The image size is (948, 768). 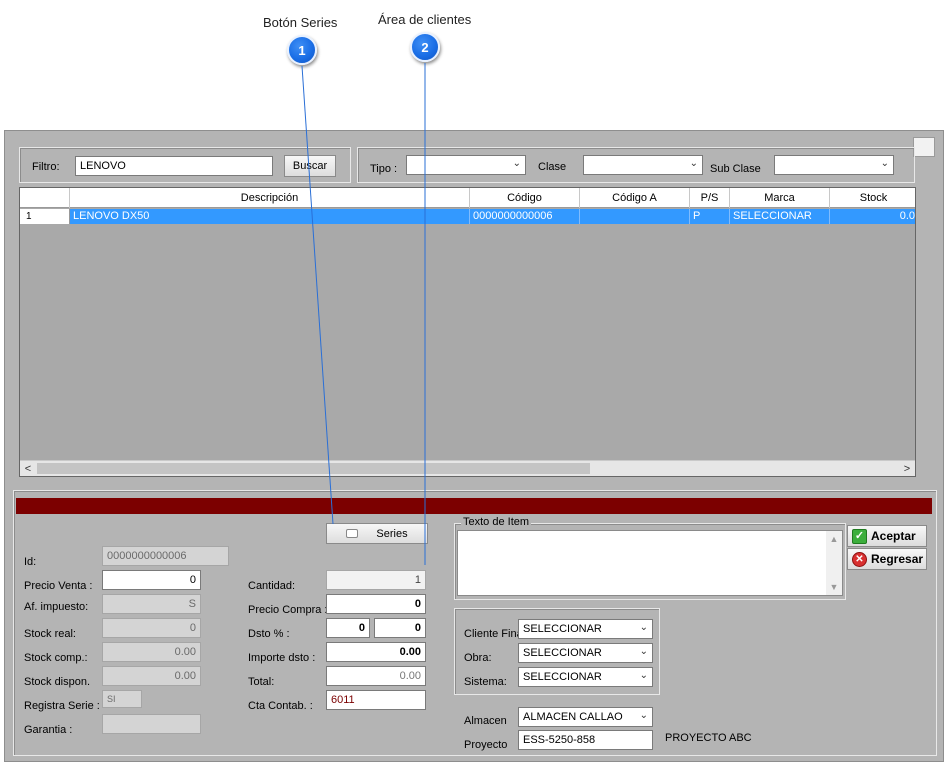 I want to click on vertical-scrollbar: ▲ ▼, so click(x=834, y=563).